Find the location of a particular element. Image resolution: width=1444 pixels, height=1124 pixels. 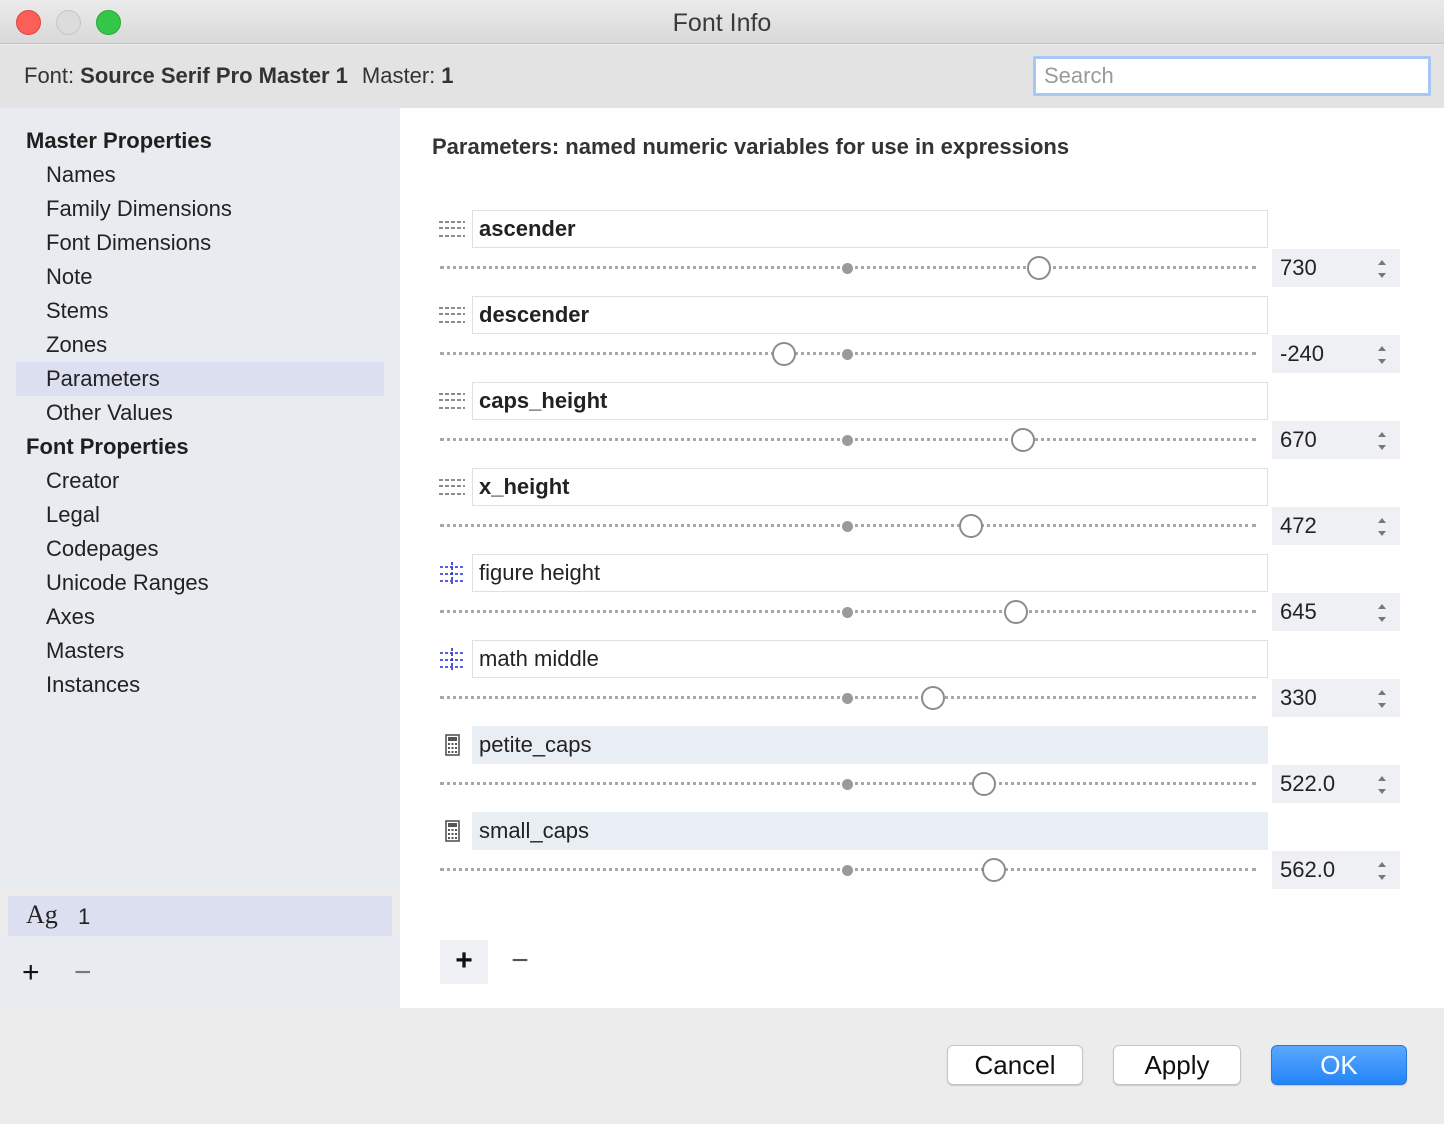

sidebar-item-axes: Axes is located at coordinates (200, 617).